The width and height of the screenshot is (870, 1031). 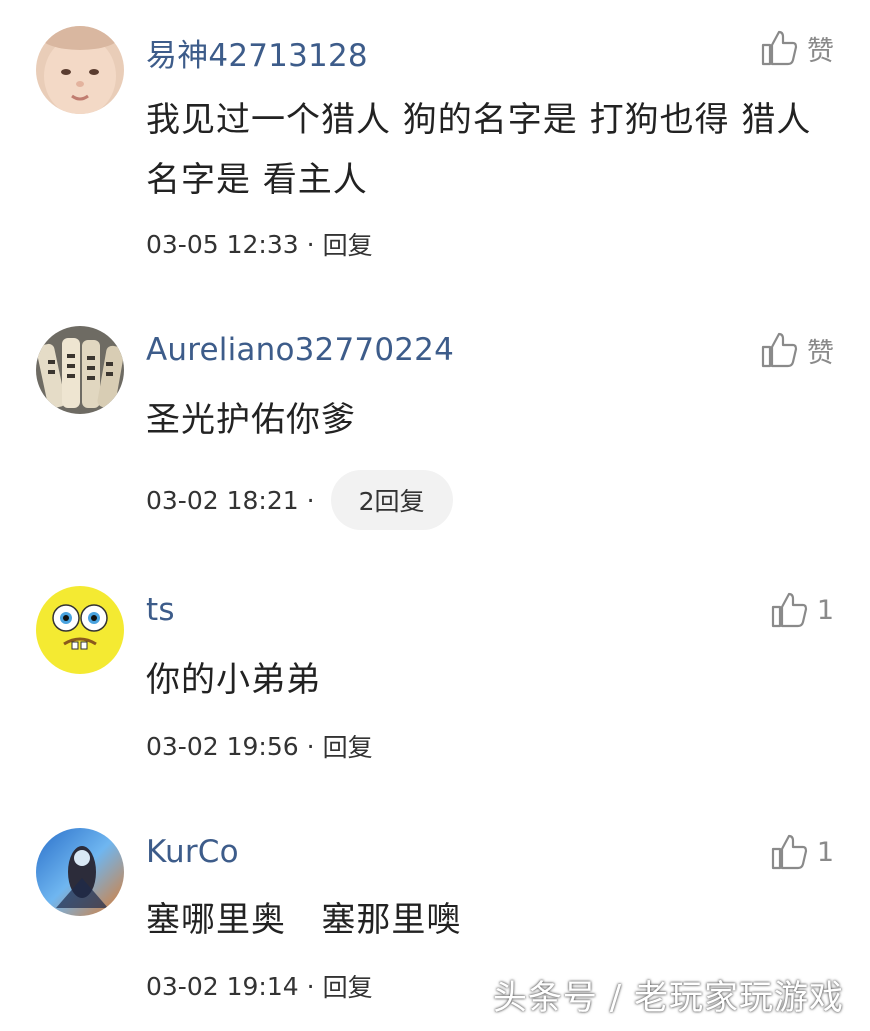 I want to click on comment-text: 圣光护佑你爹, so click(x=251, y=420).